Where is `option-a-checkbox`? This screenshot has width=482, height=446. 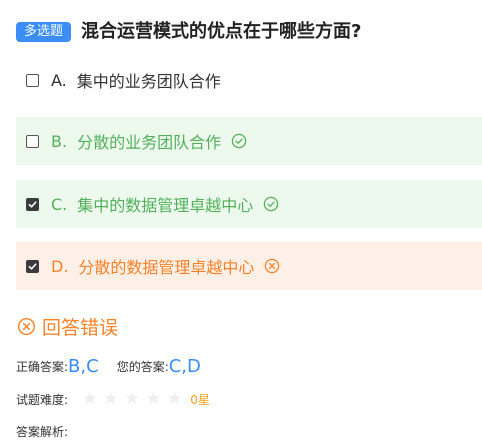
option-a-checkbox is located at coordinates (32, 80).